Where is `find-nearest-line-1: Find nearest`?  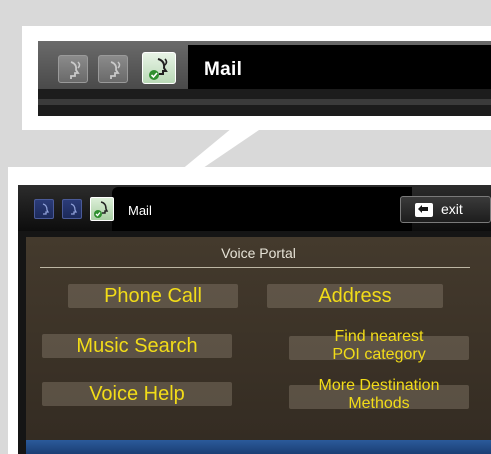 find-nearest-line-1: Find nearest is located at coordinates (379, 336).